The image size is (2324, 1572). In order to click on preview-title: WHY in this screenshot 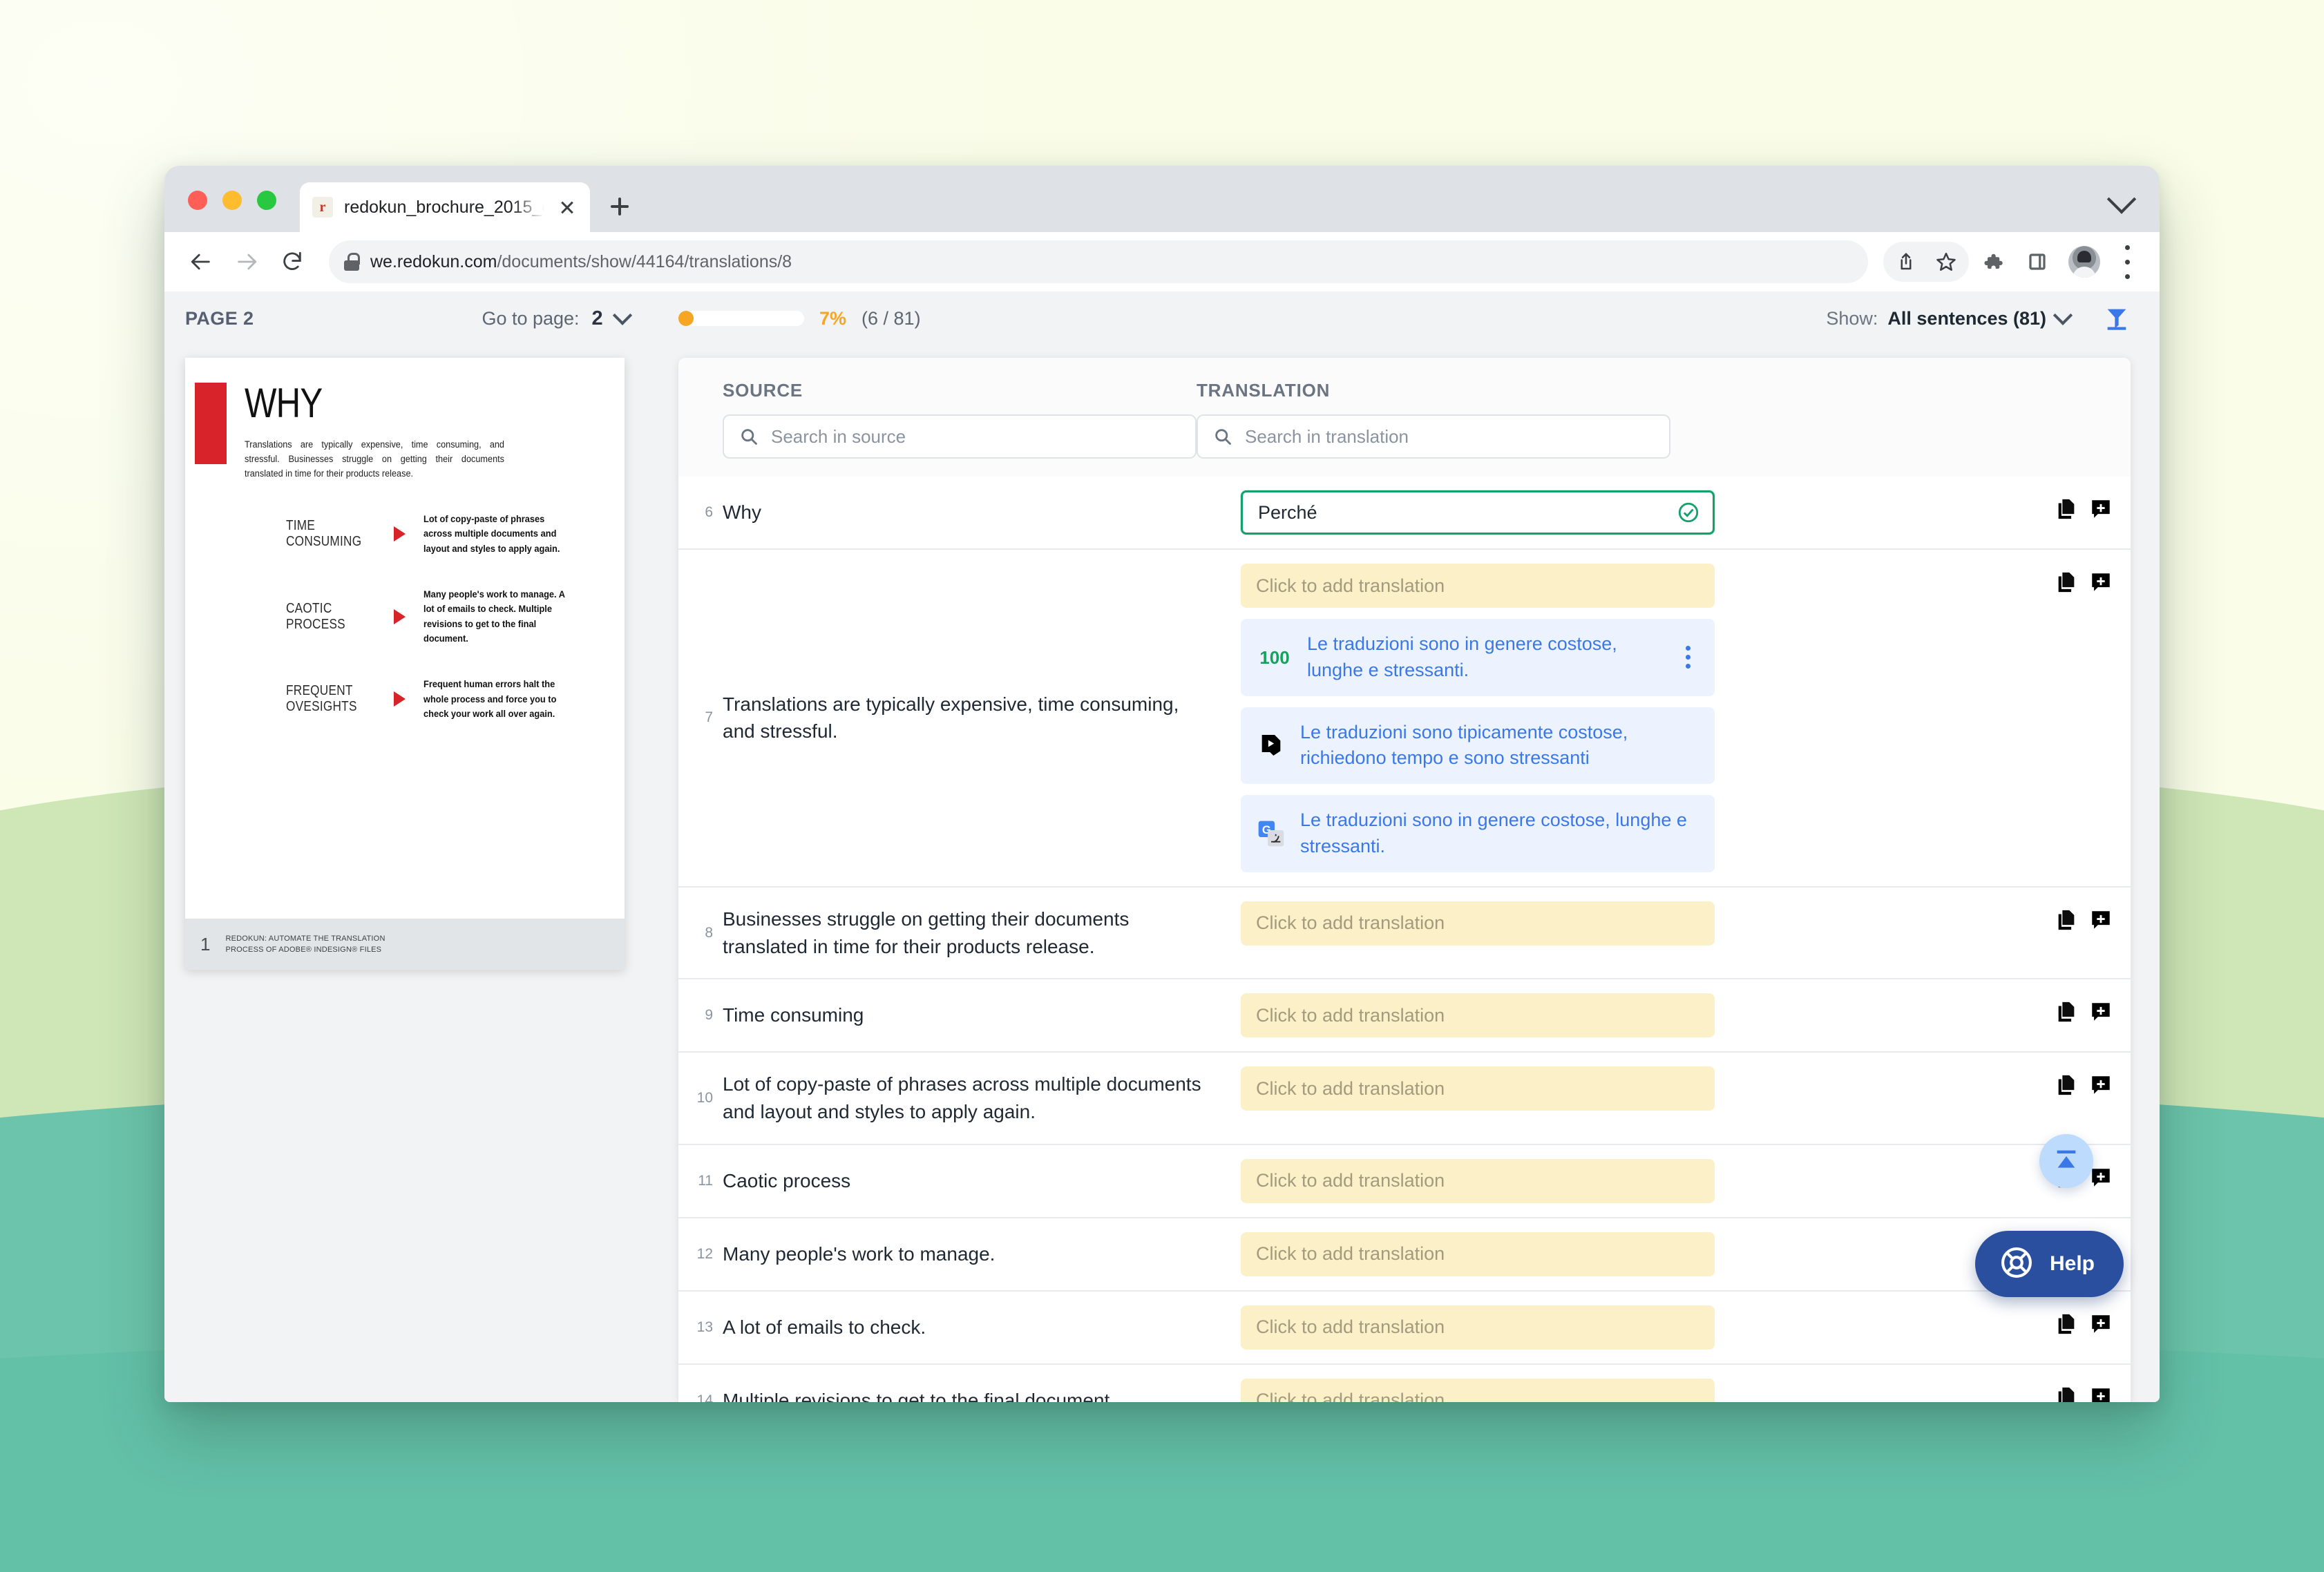, I will do `click(284, 403)`.